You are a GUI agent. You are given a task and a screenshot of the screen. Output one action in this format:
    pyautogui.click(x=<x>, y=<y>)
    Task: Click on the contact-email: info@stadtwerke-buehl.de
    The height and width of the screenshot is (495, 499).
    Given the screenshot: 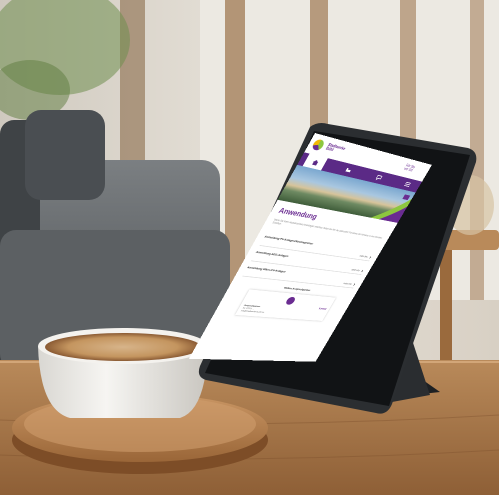 What is the action you would take?
    pyautogui.click(x=252, y=311)
    